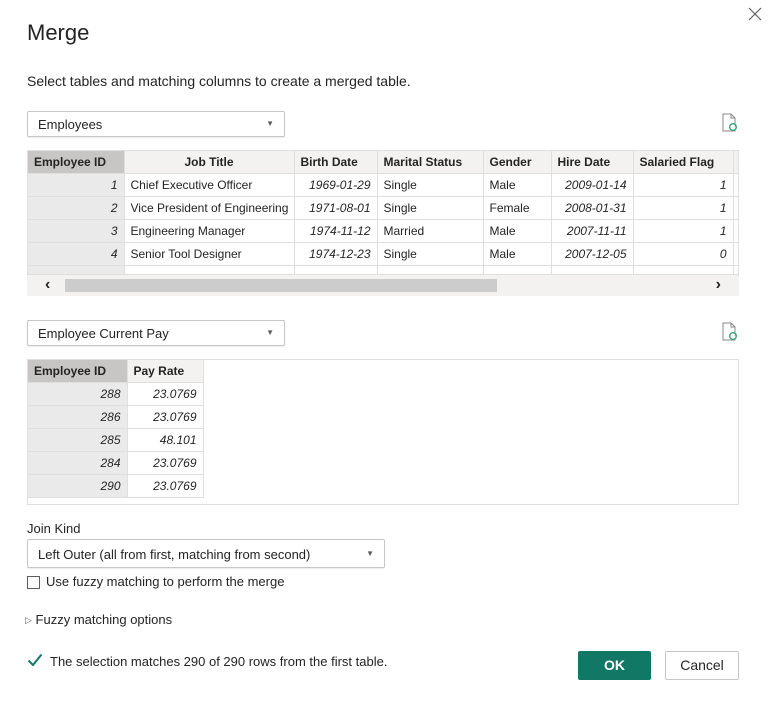 This screenshot has width=768, height=708. What do you see at coordinates (614, 665) in the screenshot?
I see `ok-button: OK` at bounding box center [614, 665].